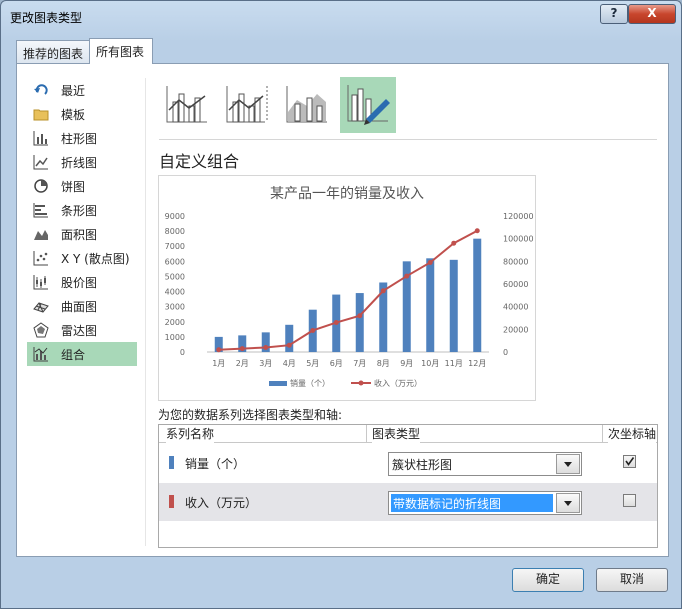  Describe the element at coordinates (41, 138) in the screenshot. I see `column-chart-icon` at that location.